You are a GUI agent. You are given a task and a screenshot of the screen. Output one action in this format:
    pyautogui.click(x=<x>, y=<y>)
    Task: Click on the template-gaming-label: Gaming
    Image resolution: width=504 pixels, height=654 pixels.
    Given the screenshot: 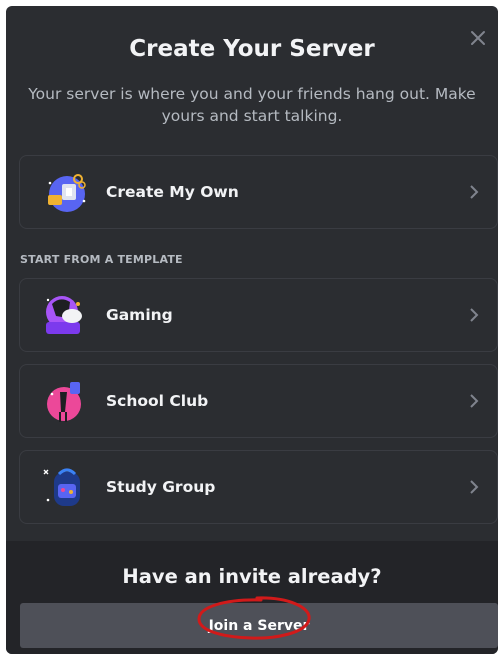 What is the action you would take?
    pyautogui.click(x=139, y=315)
    